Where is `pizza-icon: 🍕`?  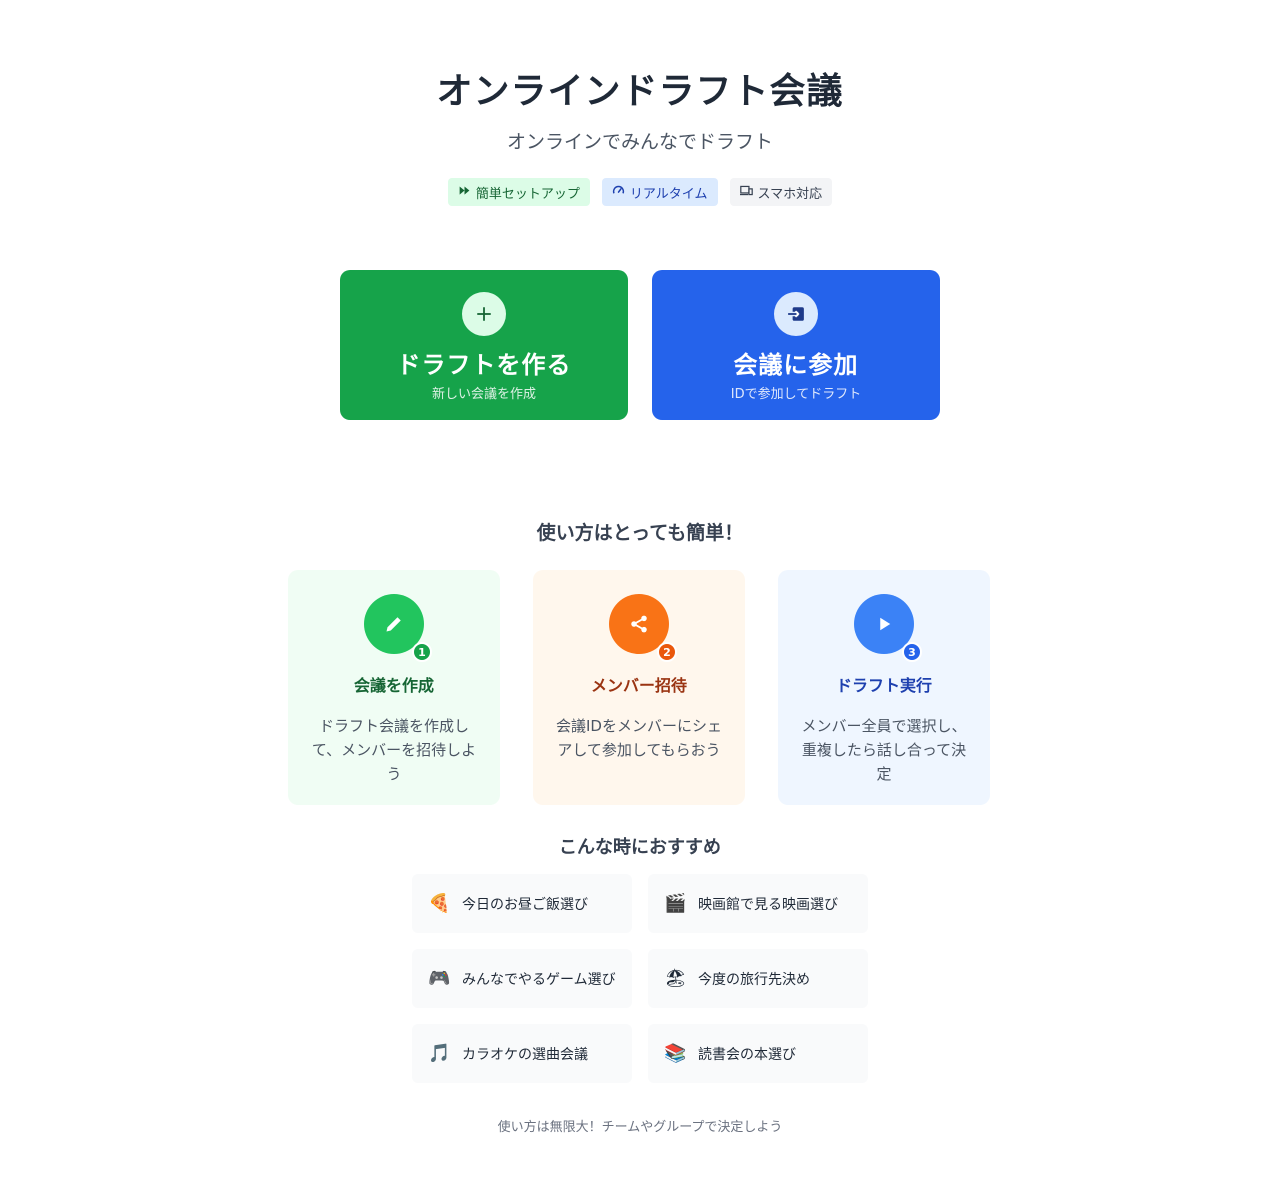
pizza-icon: 🍕 is located at coordinates (439, 903).